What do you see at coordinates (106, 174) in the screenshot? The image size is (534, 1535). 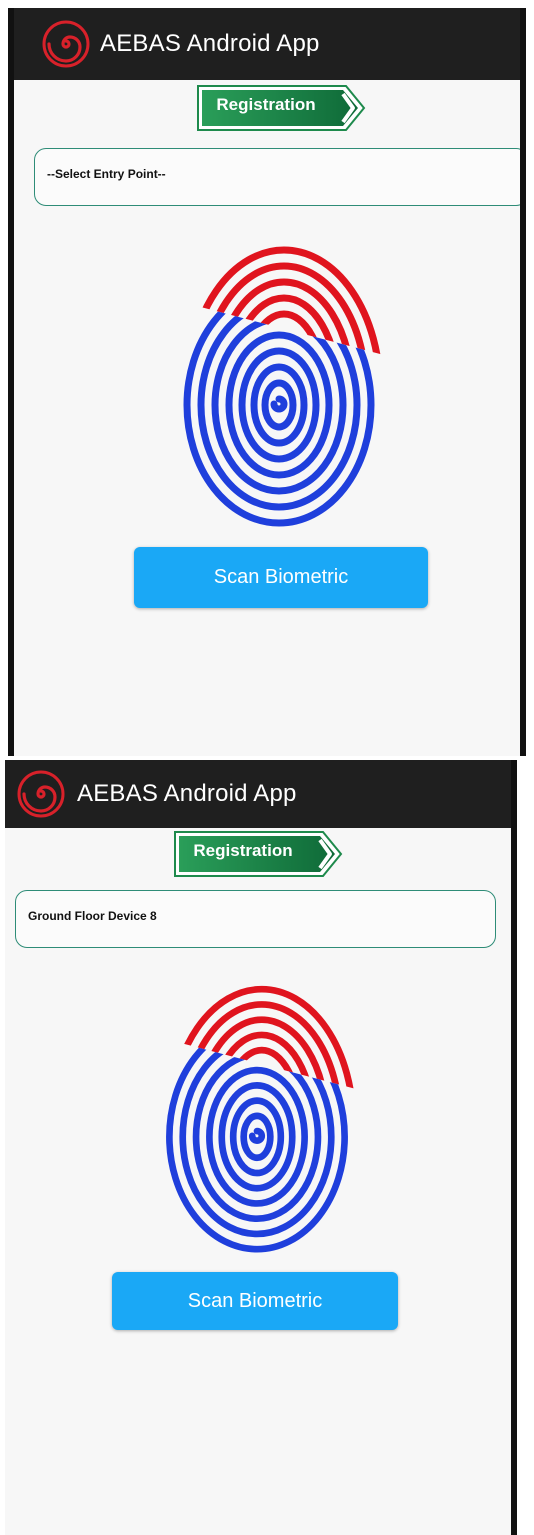 I see `entry-point-value: --Select Entry Point--` at bounding box center [106, 174].